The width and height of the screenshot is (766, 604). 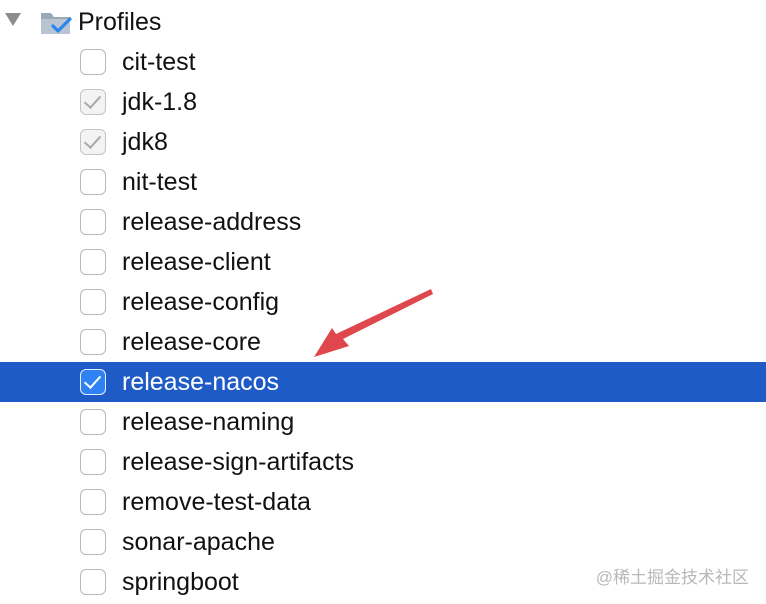 I want to click on profile-label: release-config, so click(x=201, y=302).